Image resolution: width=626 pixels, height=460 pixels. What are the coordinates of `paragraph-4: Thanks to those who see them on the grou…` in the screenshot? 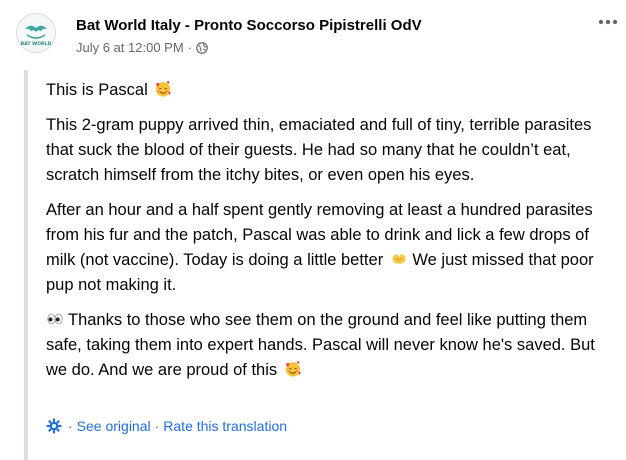 It's located at (326, 345).